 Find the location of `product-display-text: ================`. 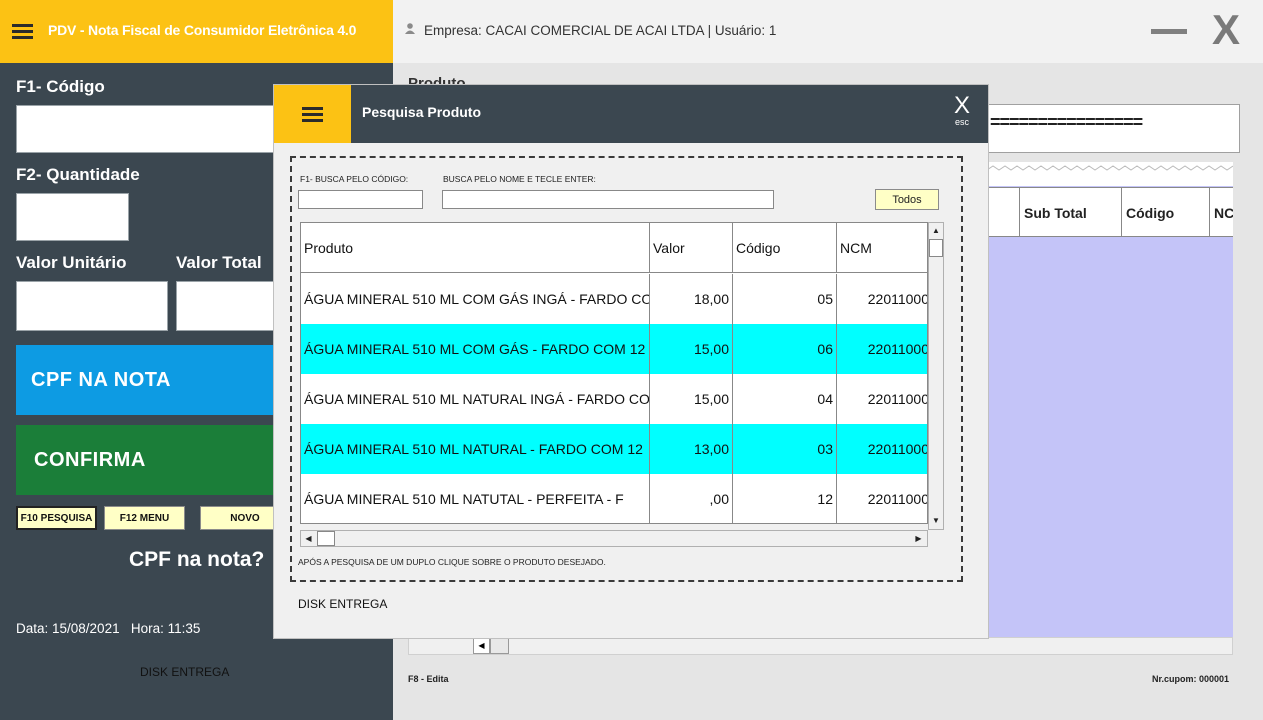

product-display-text: ================ is located at coordinates (1066, 122).